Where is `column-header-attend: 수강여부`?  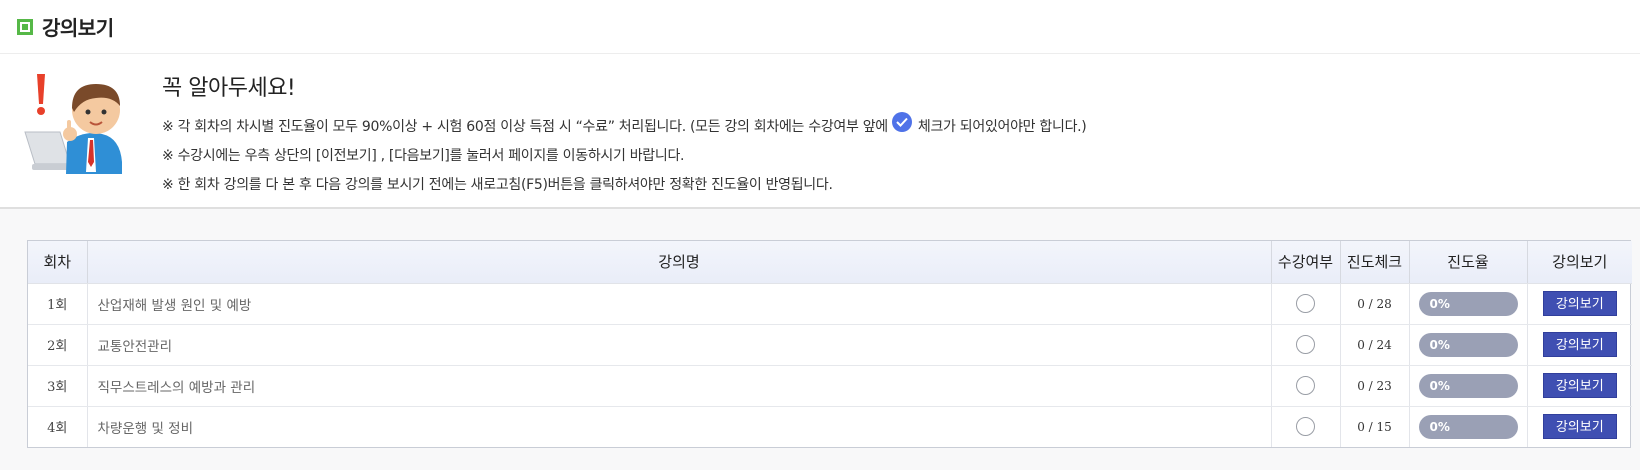
column-header-attend: 수강여부 is located at coordinates (1306, 262).